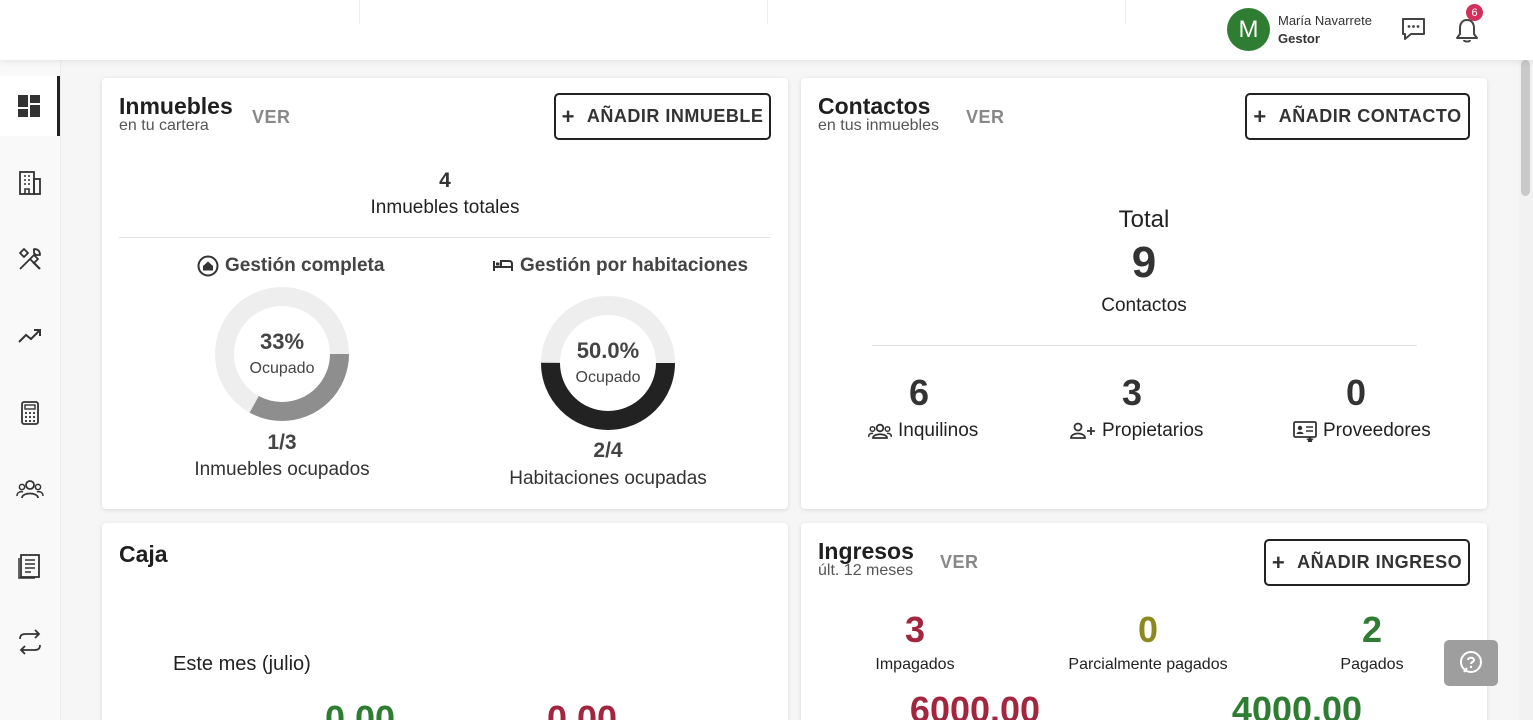 The height and width of the screenshot is (720, 1533). What do you see at coordinates (1248, 29) in the screenshot?
I see `user-avatar: M` at bounding box center [1248, 29].